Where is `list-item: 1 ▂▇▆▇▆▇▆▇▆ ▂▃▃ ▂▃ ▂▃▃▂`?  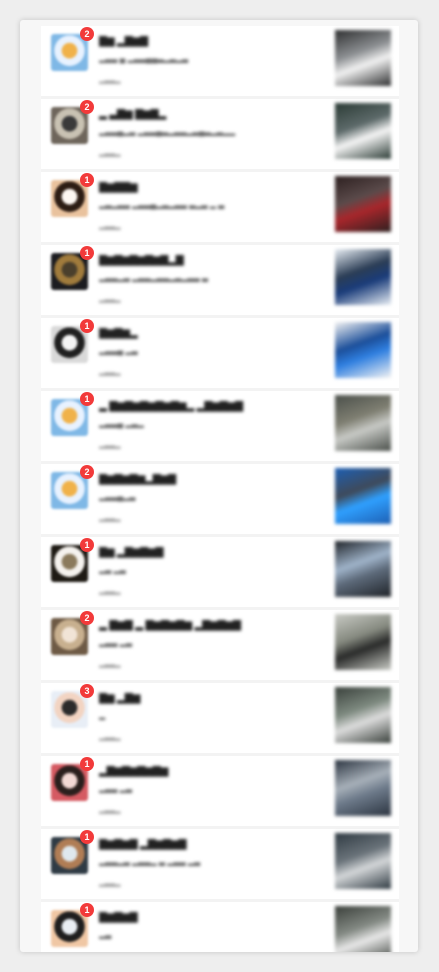 list-item: 1 ▂▇▆▇▆▇▆▇▆ ▂▃▃ ▂▃ ▂▃▃▂ is located at coordinates (220, 789).